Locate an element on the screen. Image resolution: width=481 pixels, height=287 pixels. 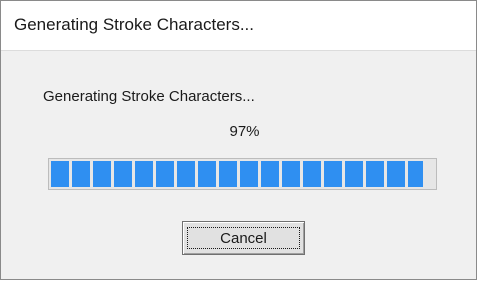
progress-bar is located at coordinates (242, 174).